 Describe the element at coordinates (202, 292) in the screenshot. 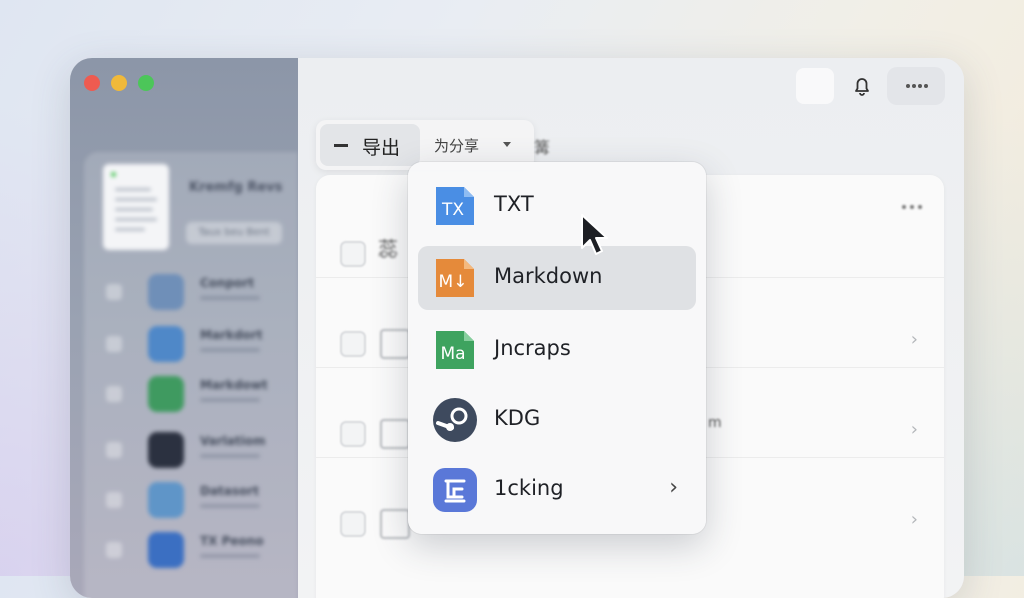

I see `sidebar-item: Conport` at that location.